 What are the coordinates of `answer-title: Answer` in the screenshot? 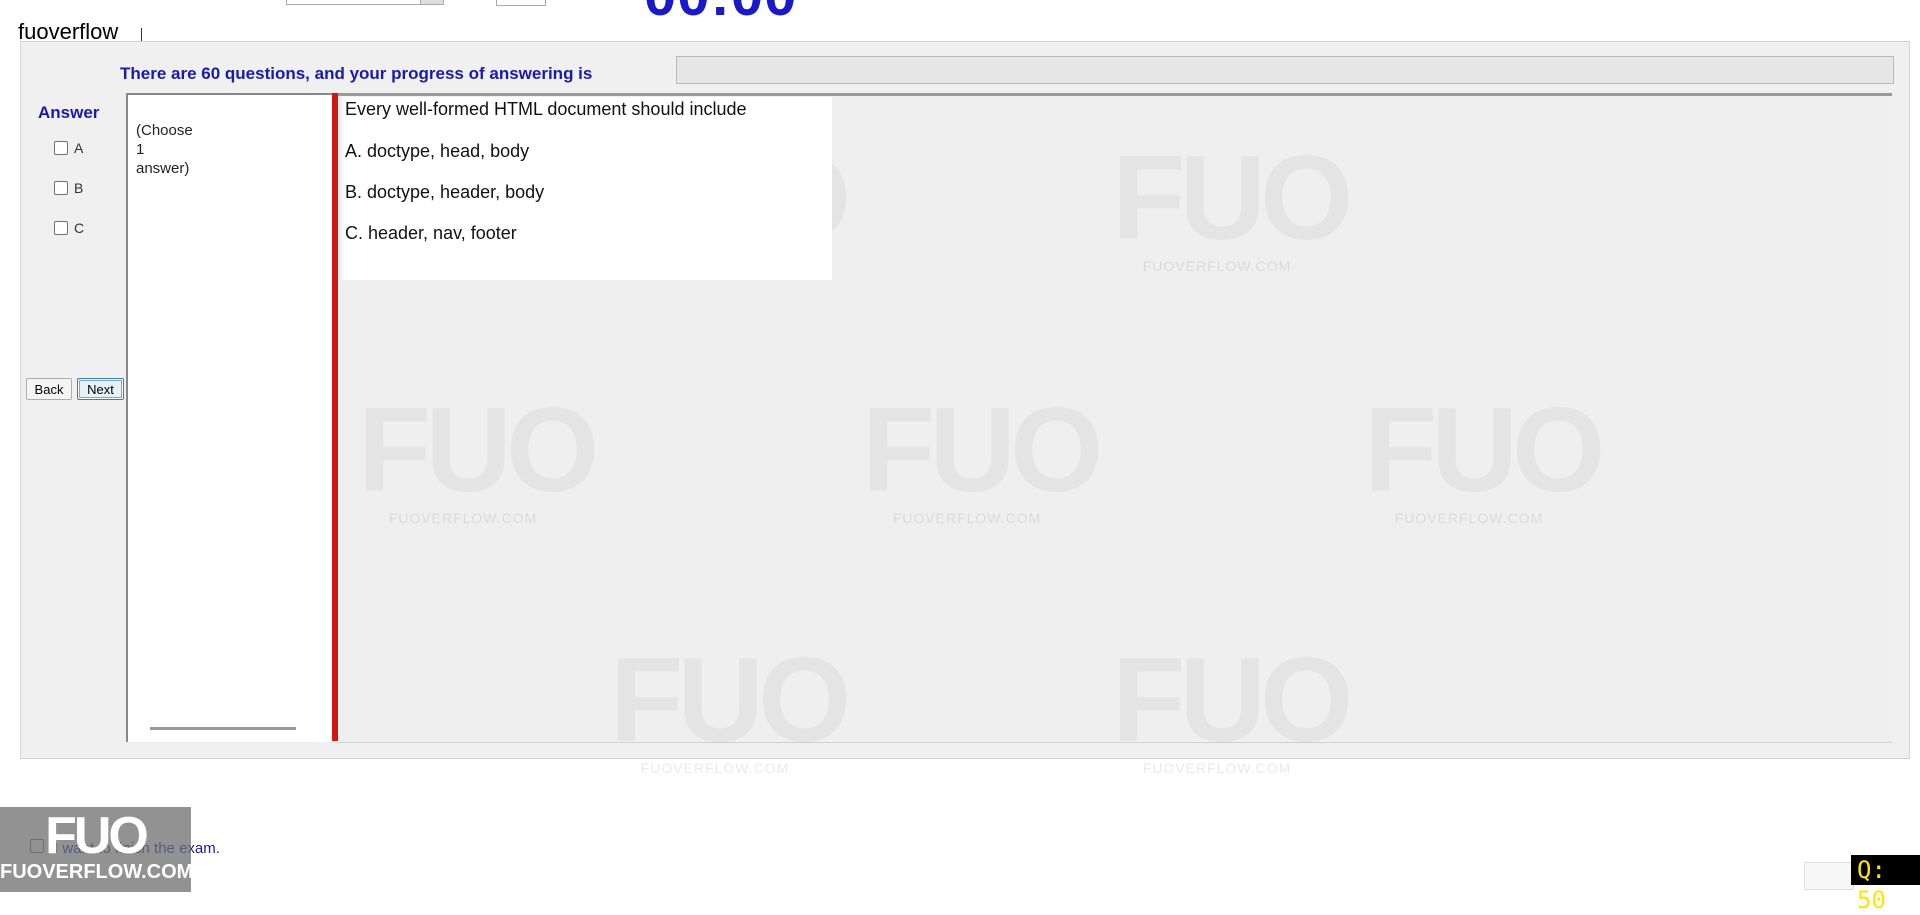 It's located at (69, 112).